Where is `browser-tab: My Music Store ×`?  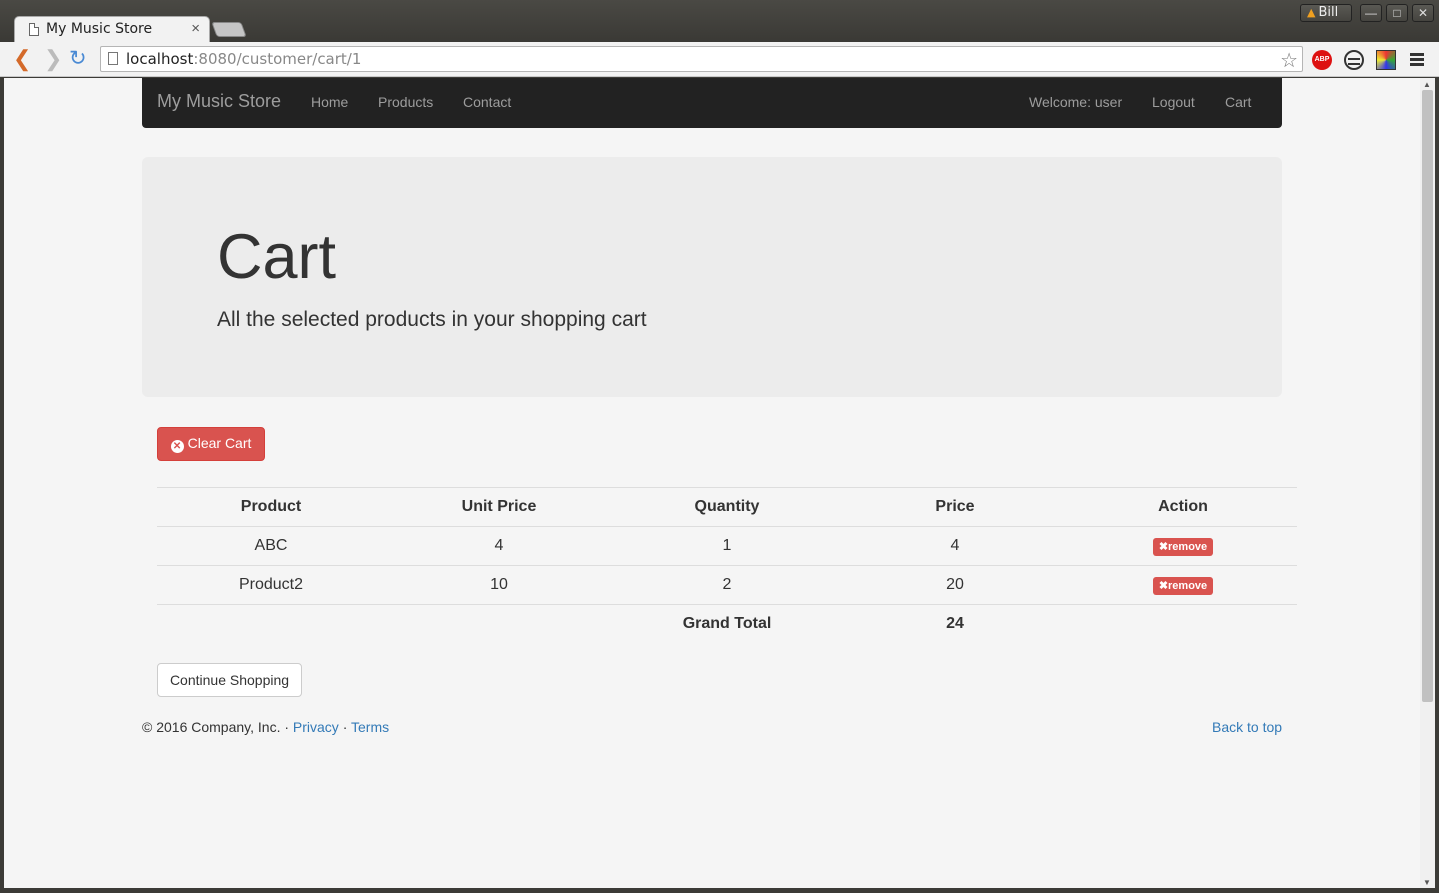 browser-tab: My Music Store × is located at coordinates (112, 29).